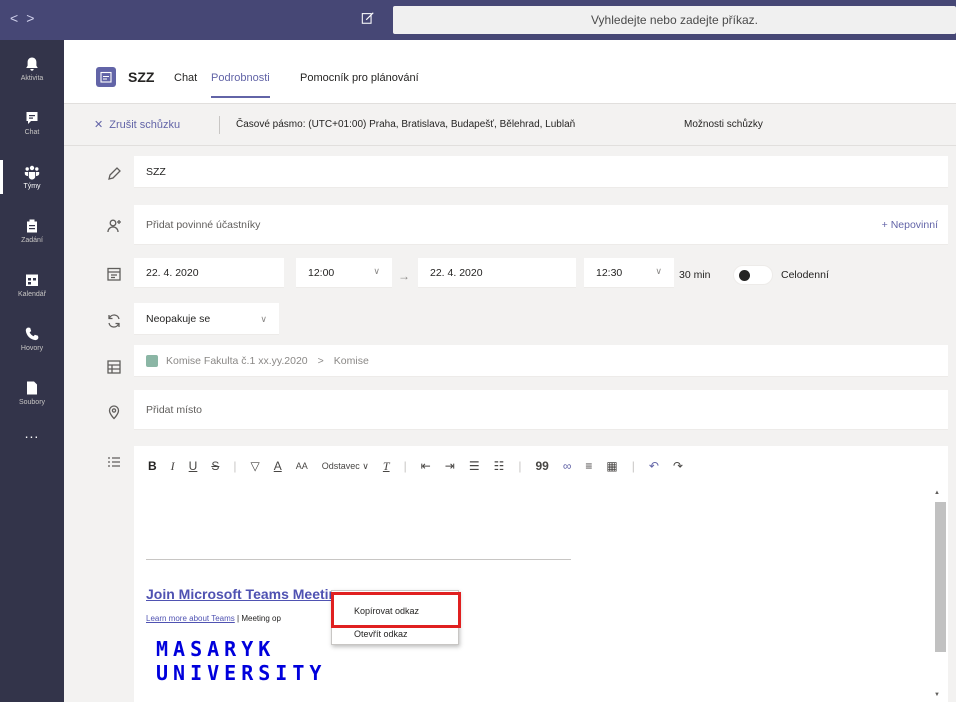 This screenshot has width=956, height=702. I want to click on arrow-right-icon: →, so click(404, 276).